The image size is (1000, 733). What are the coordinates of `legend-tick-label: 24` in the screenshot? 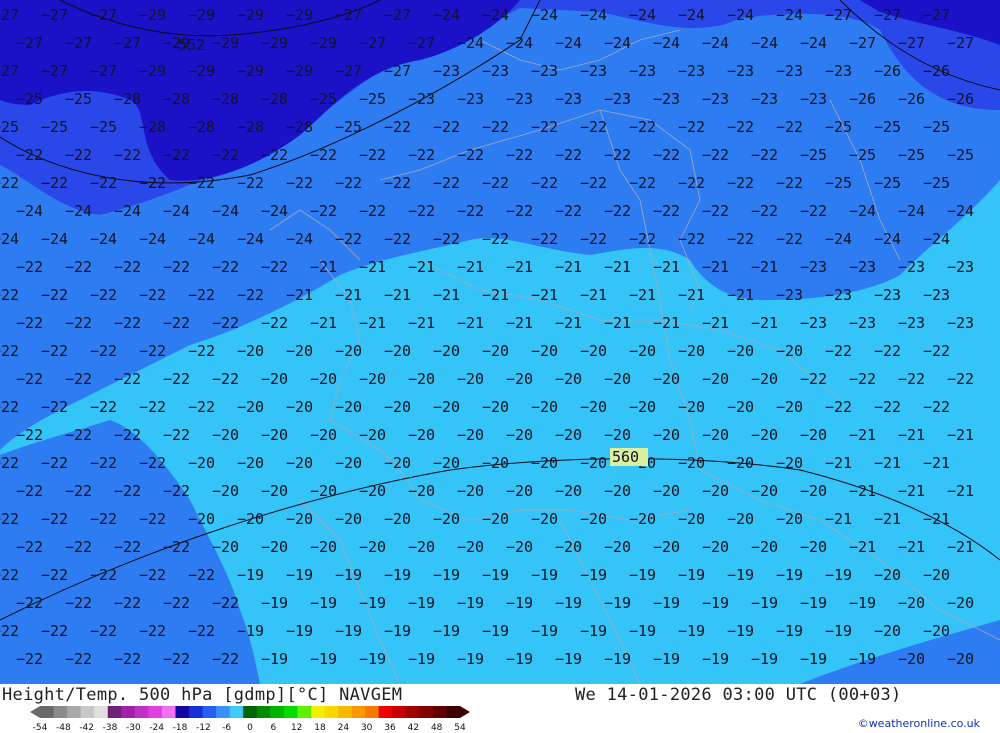 It's located at (344, 727).